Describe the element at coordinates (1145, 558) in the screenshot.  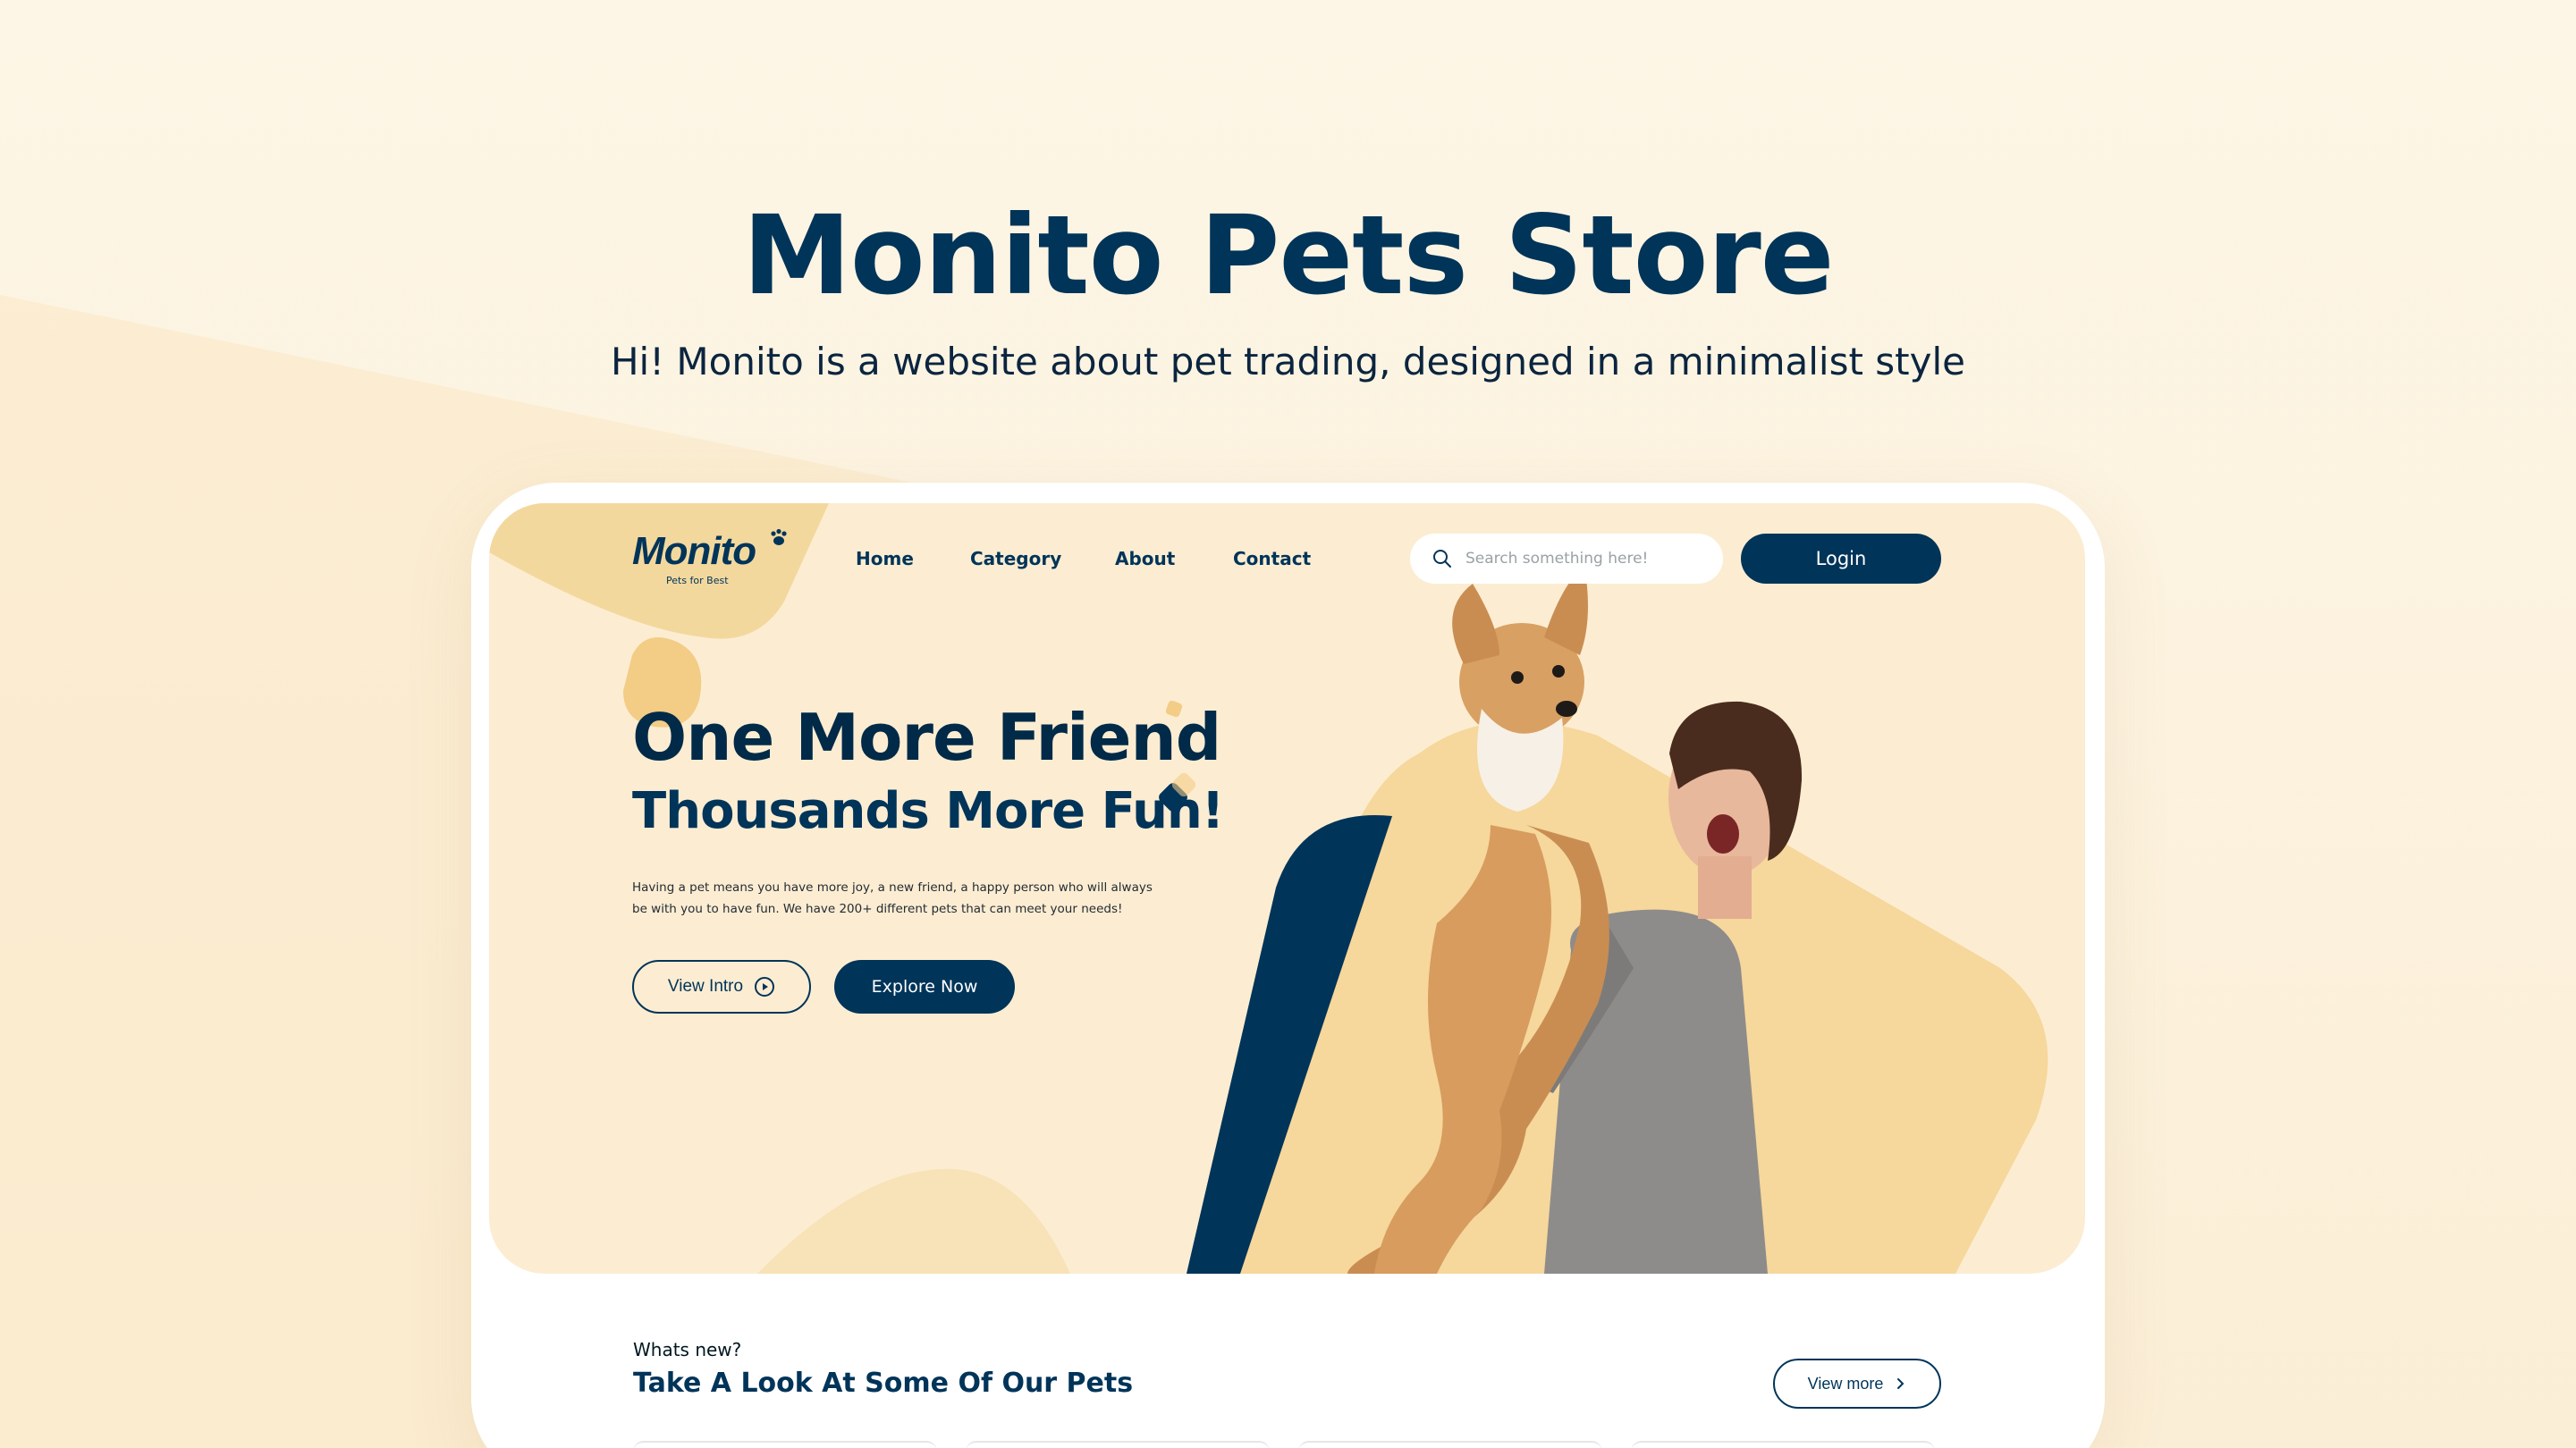
I see `nav-item-about: About` at that location.